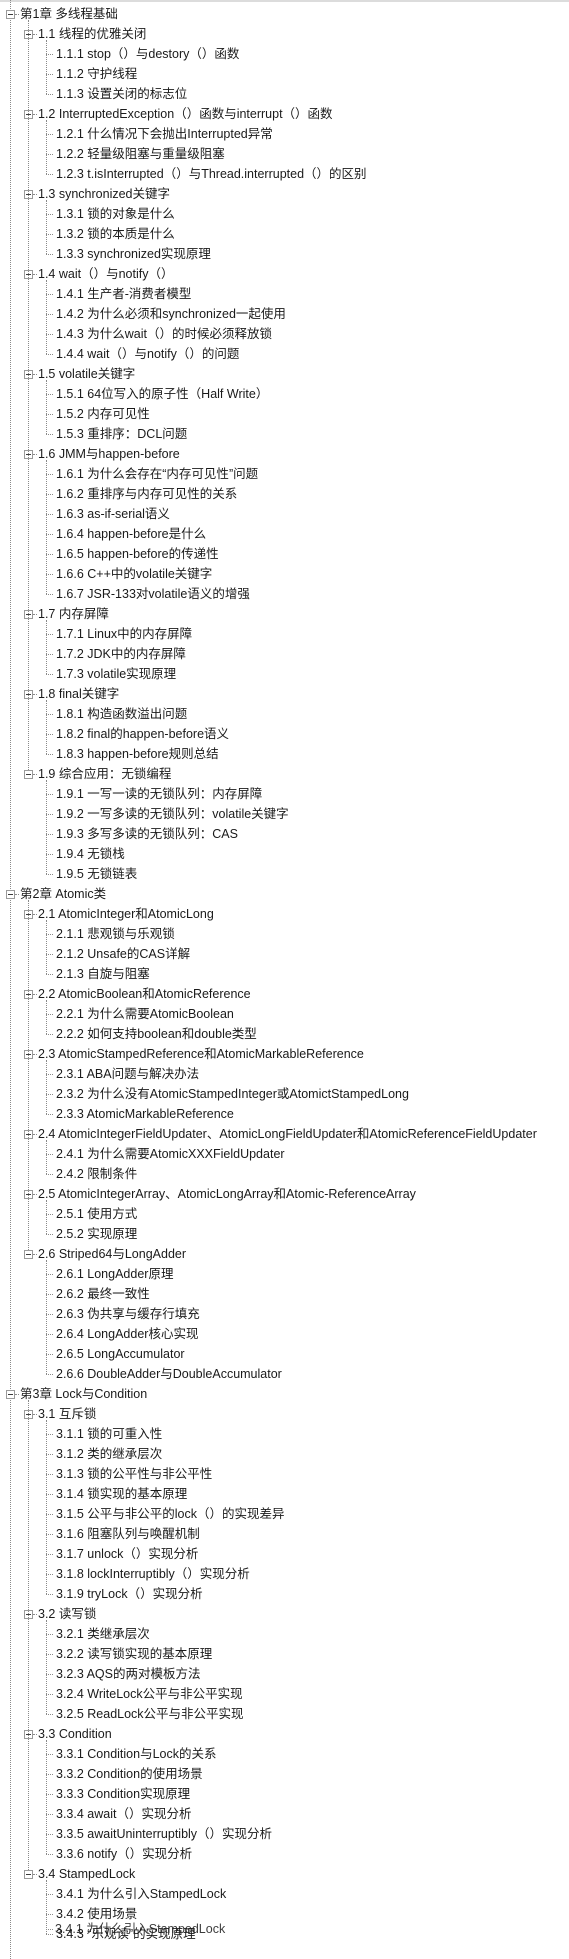 This screenshot has height=1959, width=569. I want to click on tree-item: 3.1.8 lockInterruptibly（）实现分析, so click(284, 1574).